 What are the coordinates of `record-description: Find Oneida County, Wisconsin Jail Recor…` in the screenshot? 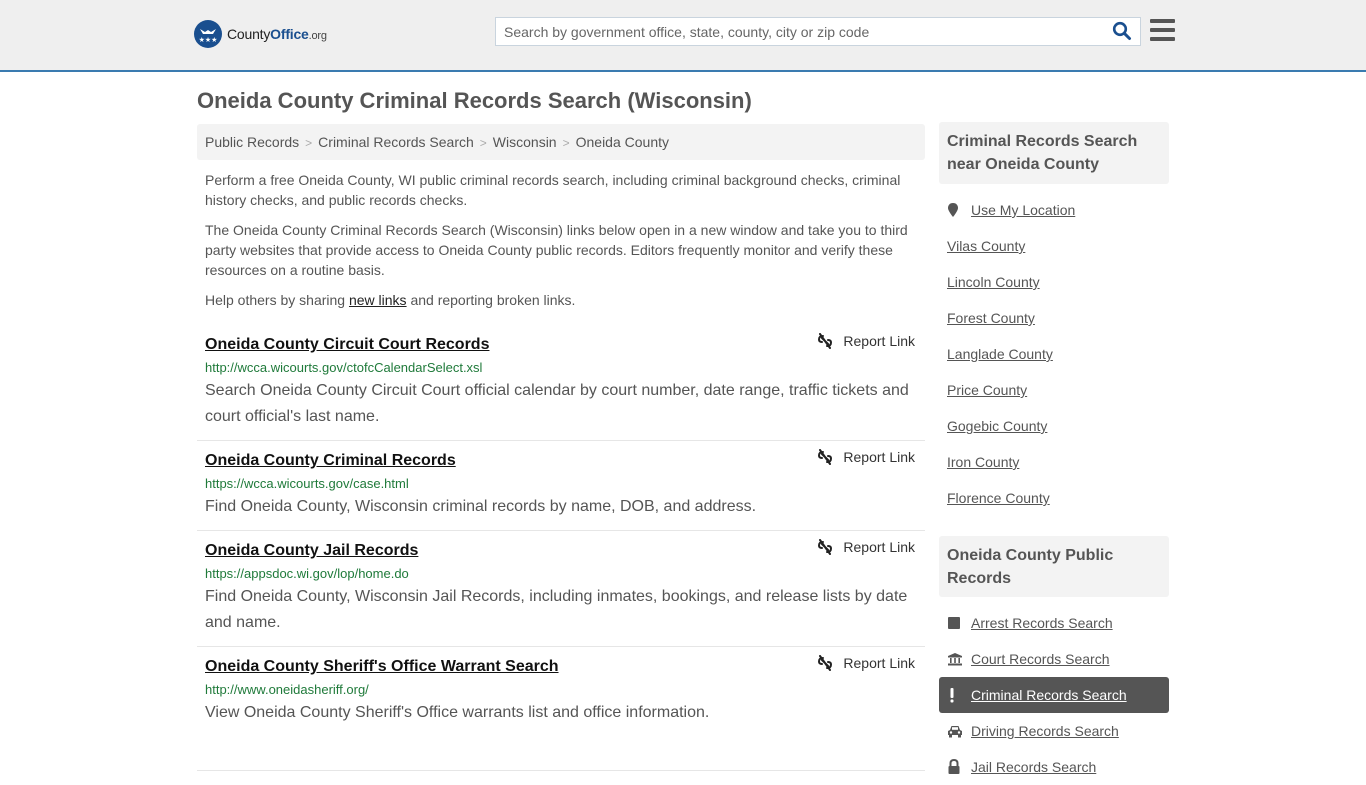 It's located at (556, 609).